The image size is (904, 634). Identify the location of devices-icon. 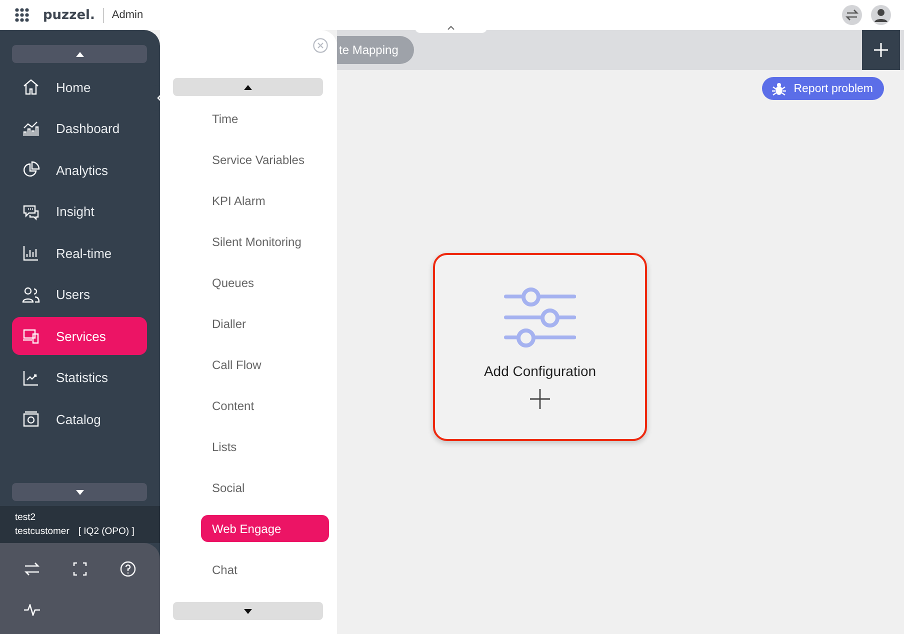
(31, 336).